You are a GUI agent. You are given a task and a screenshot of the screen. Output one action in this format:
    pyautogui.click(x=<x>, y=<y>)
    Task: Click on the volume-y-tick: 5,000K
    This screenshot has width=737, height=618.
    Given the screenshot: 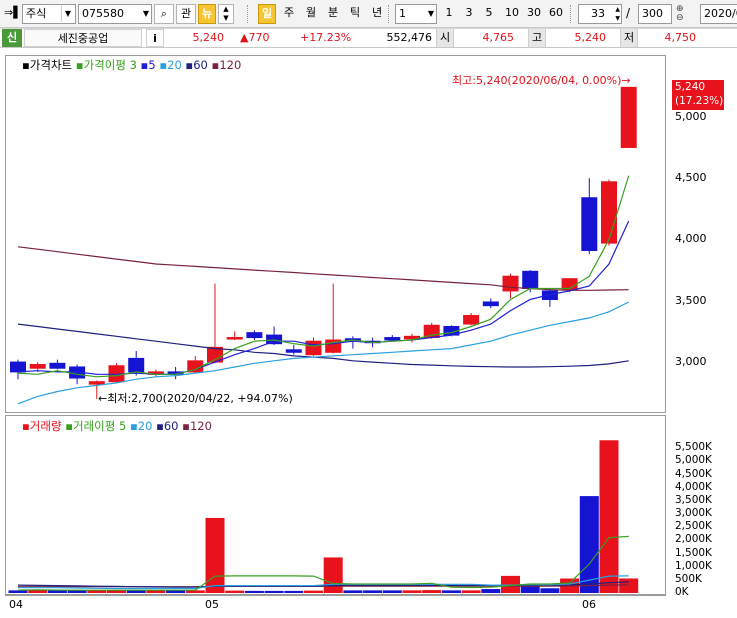 What is the action you would take?
    pyautogui.click(x=693, y=460)
    